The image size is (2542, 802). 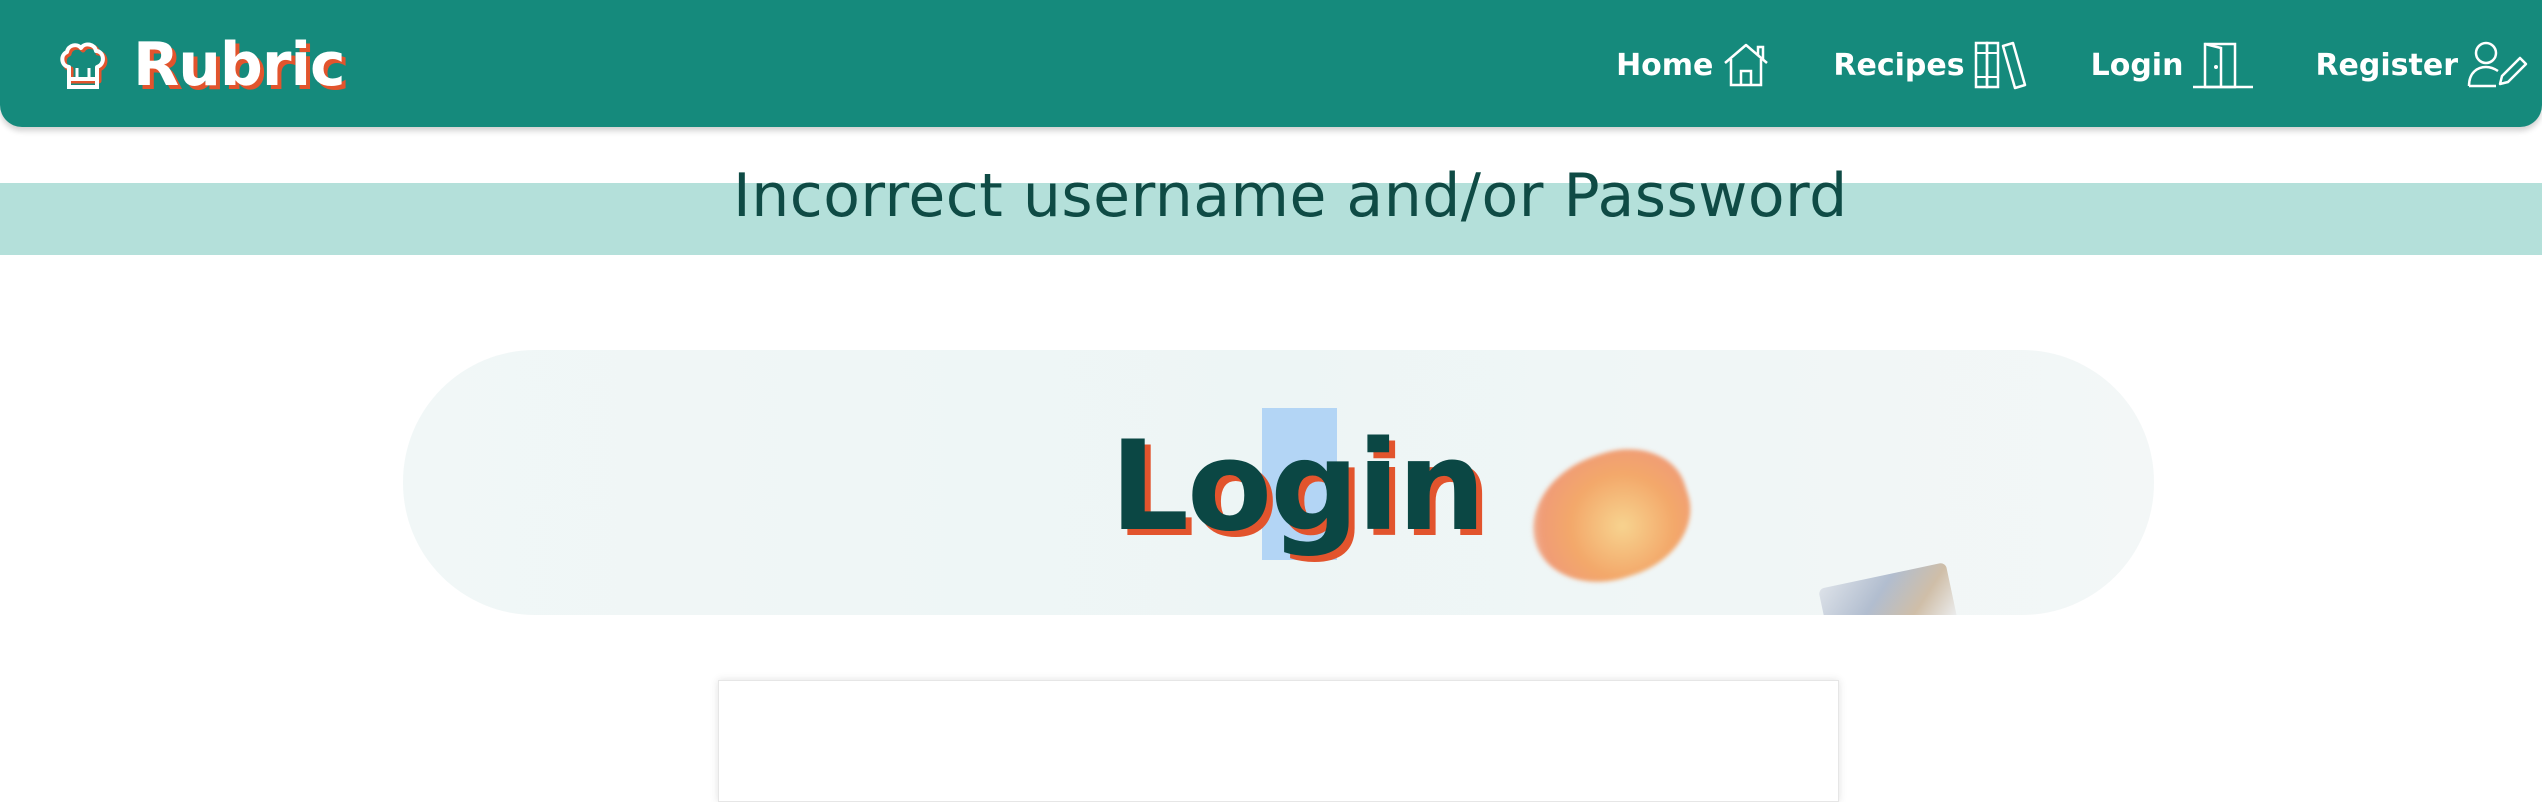 I want to click on nav-recipes-link: Recipes, so click(x=1931, y=65).